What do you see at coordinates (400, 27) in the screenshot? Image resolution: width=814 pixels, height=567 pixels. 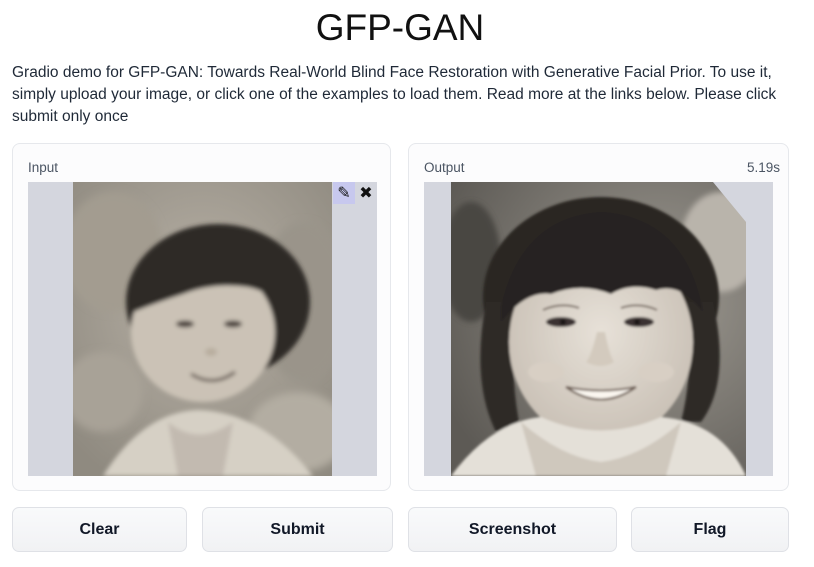 I see `page-title: GFP-GAN` at bounding box center [400, 27].